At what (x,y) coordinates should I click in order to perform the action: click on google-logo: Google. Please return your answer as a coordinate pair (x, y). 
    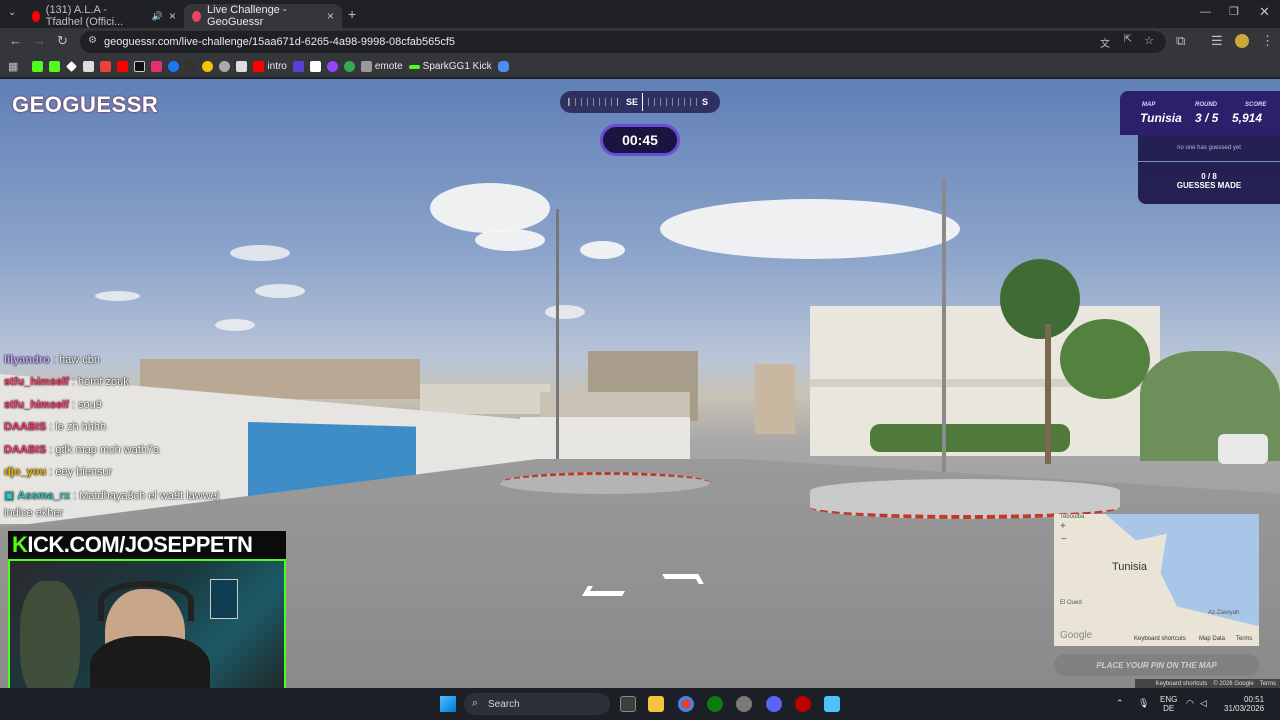
    Looking at the image, I should click on (1076, 635).